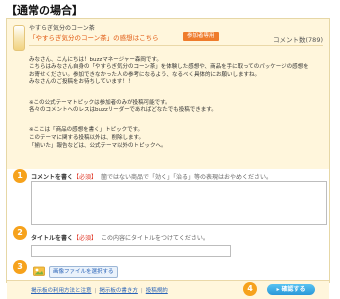 The image size is (340, 299). I want to click on title-input, so click(131, 251).